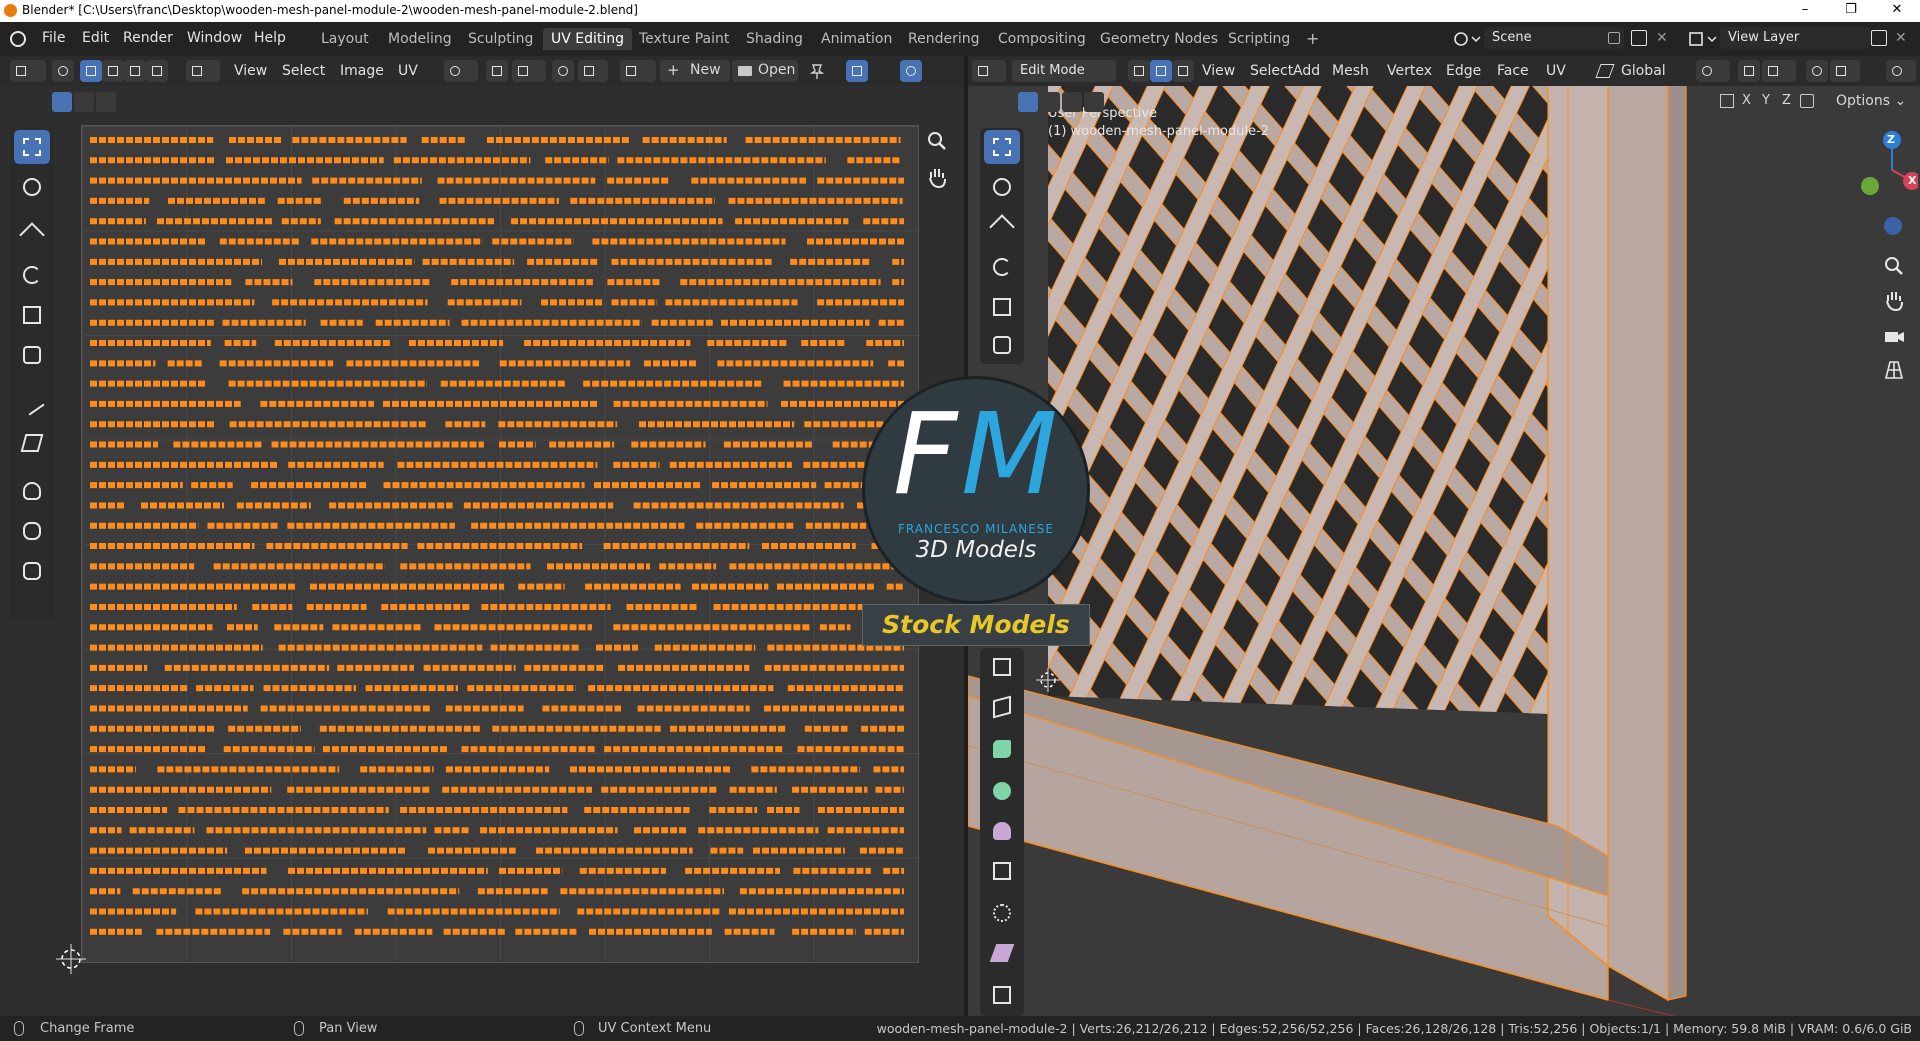 The height and width of the screenshot is (1041, 1920). I want to click on mode-dropdown: Edit Mode, so click(1064, 71).